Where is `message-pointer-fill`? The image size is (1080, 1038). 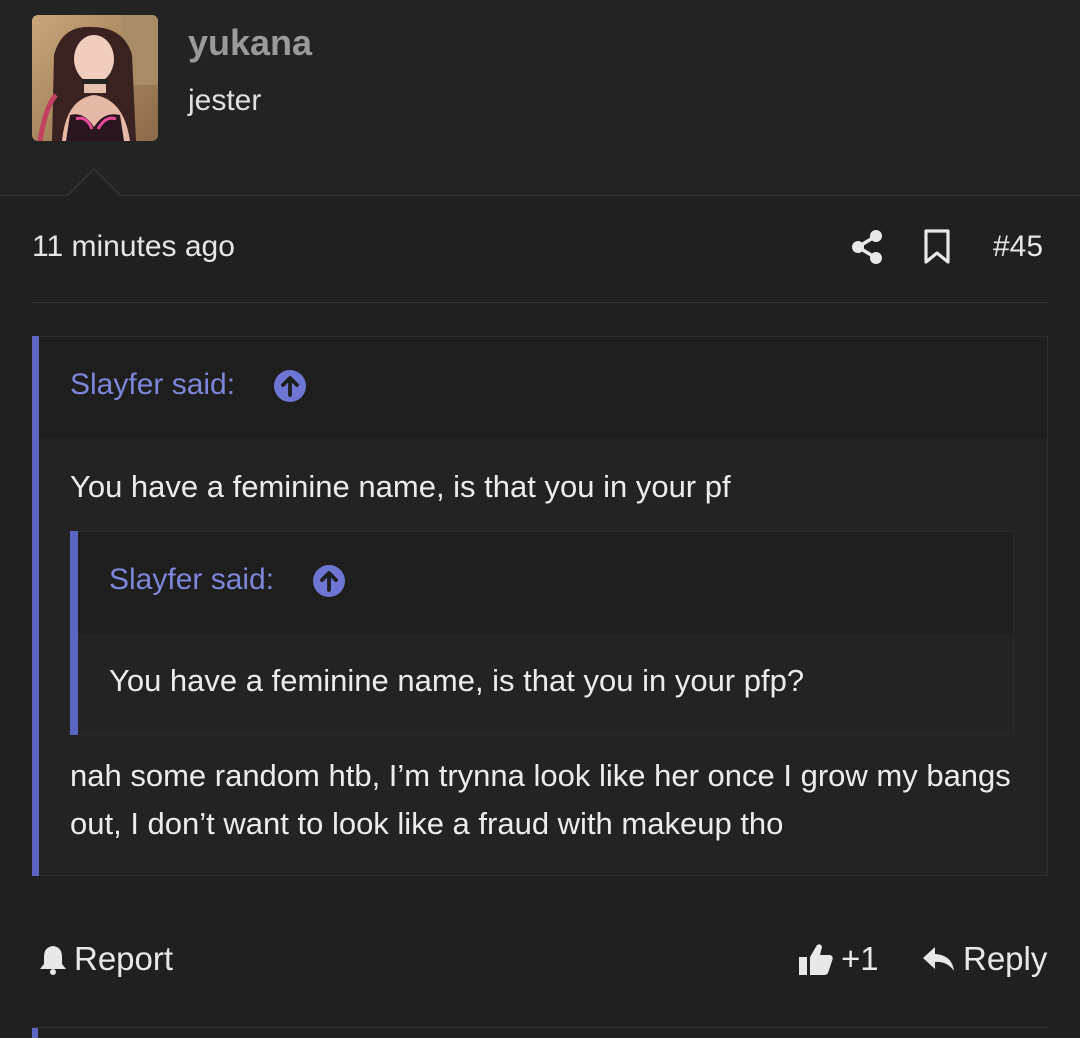
message-pointer-fill is located at coordinates (94, 183).